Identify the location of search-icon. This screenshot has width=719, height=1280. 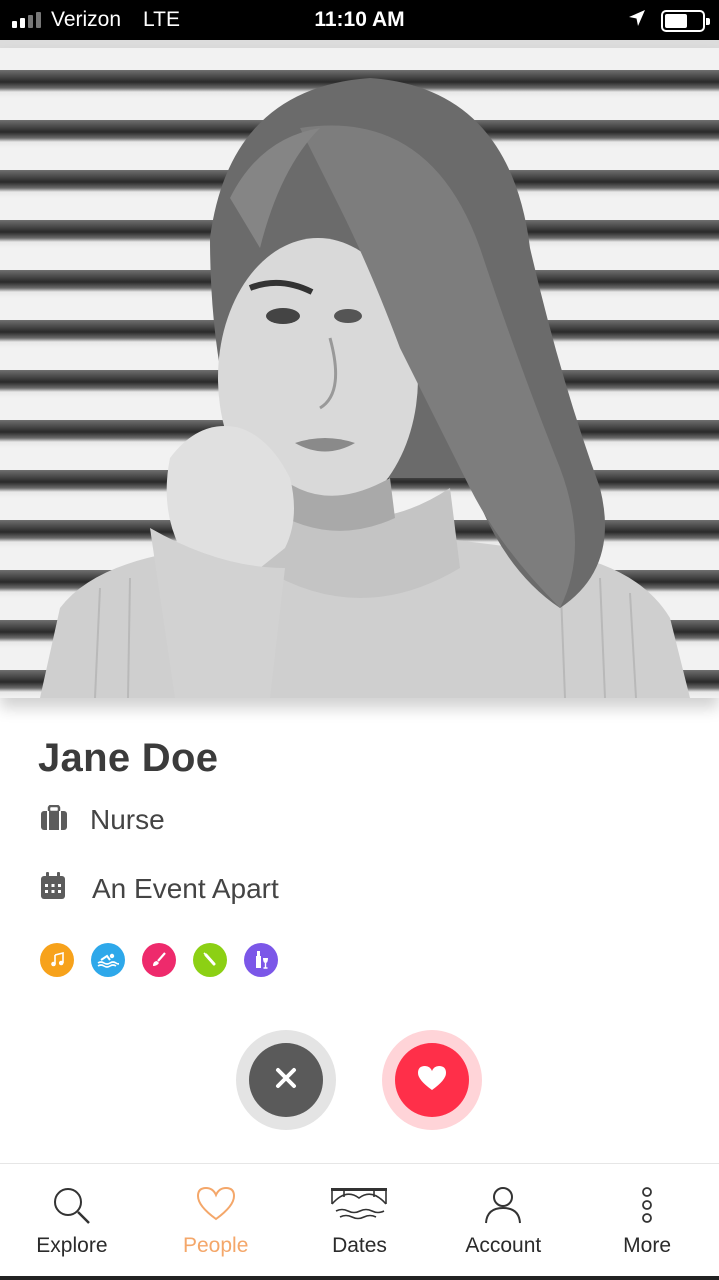
(72, 1208).